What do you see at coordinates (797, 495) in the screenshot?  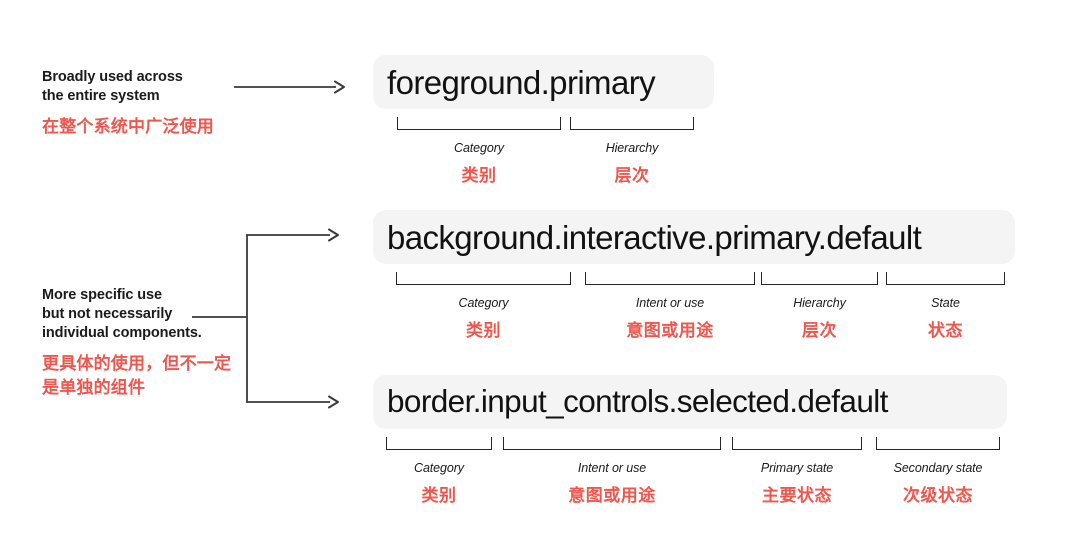 I see `segment-label-zh: 主要状态` at bounding box center [797, 495].